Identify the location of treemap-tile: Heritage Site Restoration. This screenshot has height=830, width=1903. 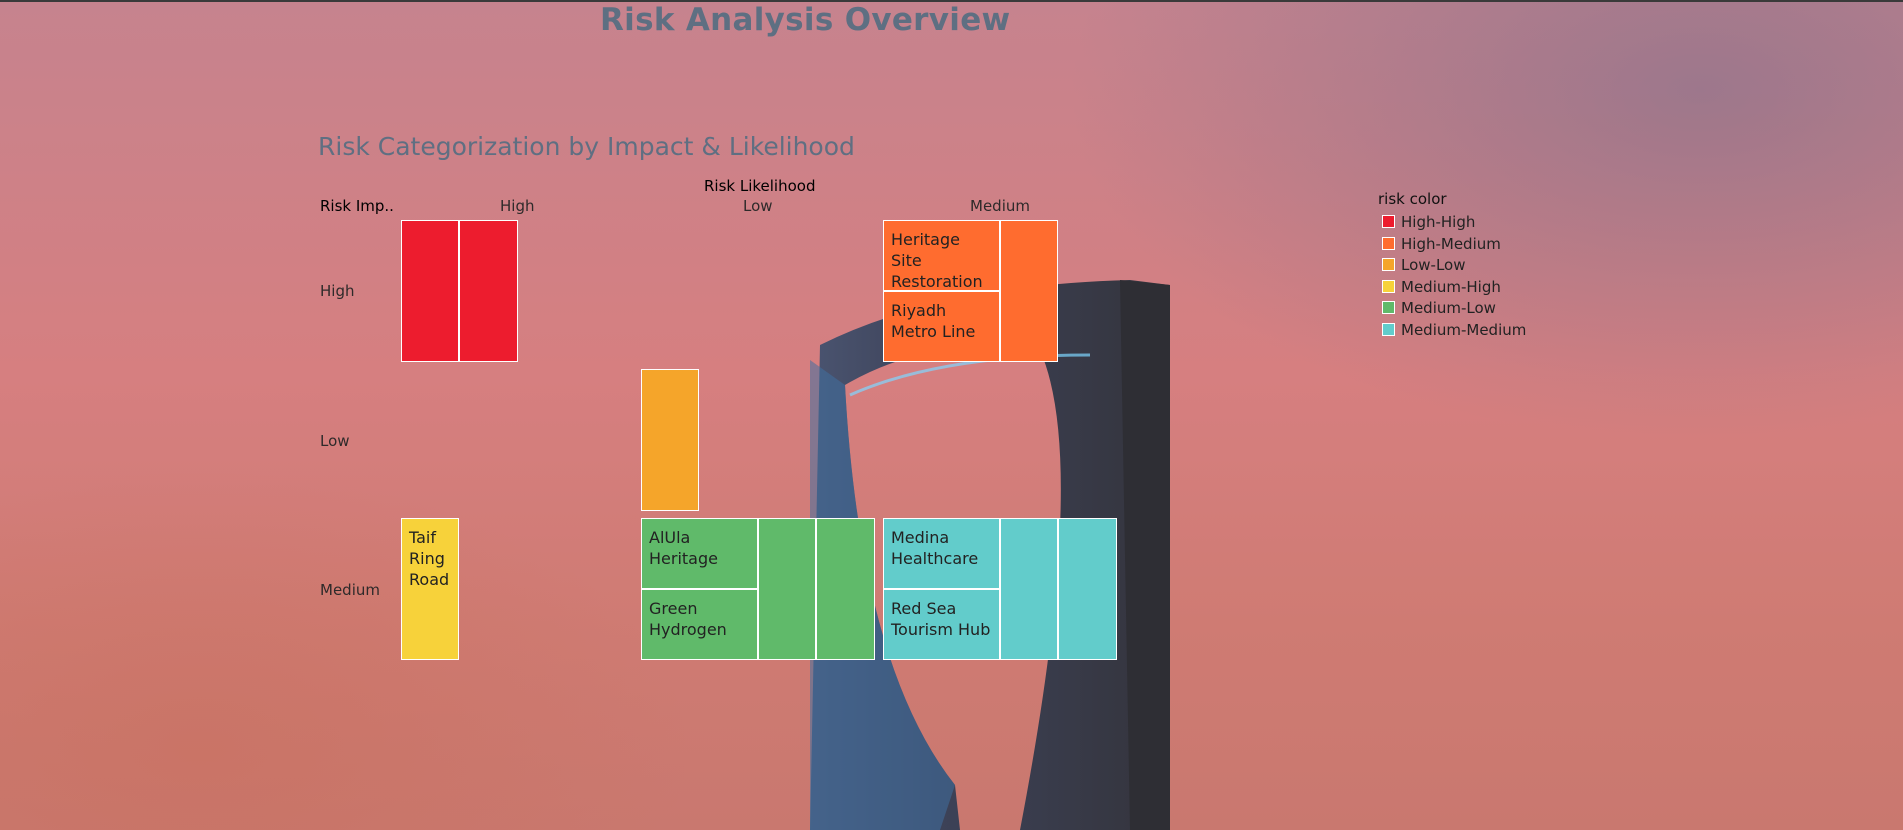
(941, 255).